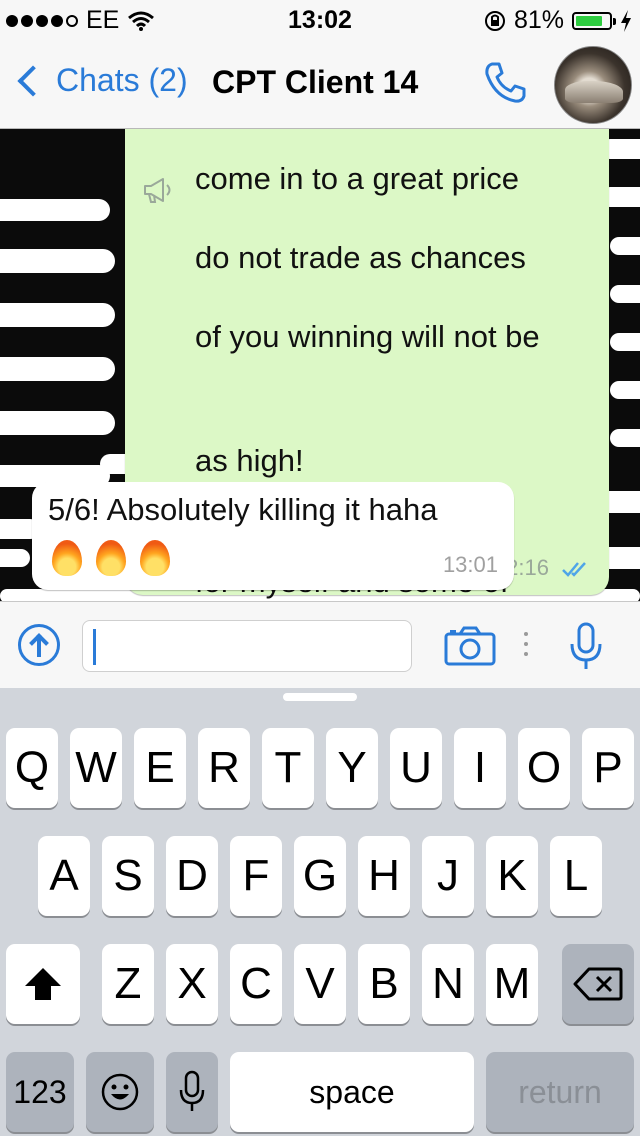 This screenshot has height=1136, width=640. I want to click on return-key: return, so click(560, 1092).